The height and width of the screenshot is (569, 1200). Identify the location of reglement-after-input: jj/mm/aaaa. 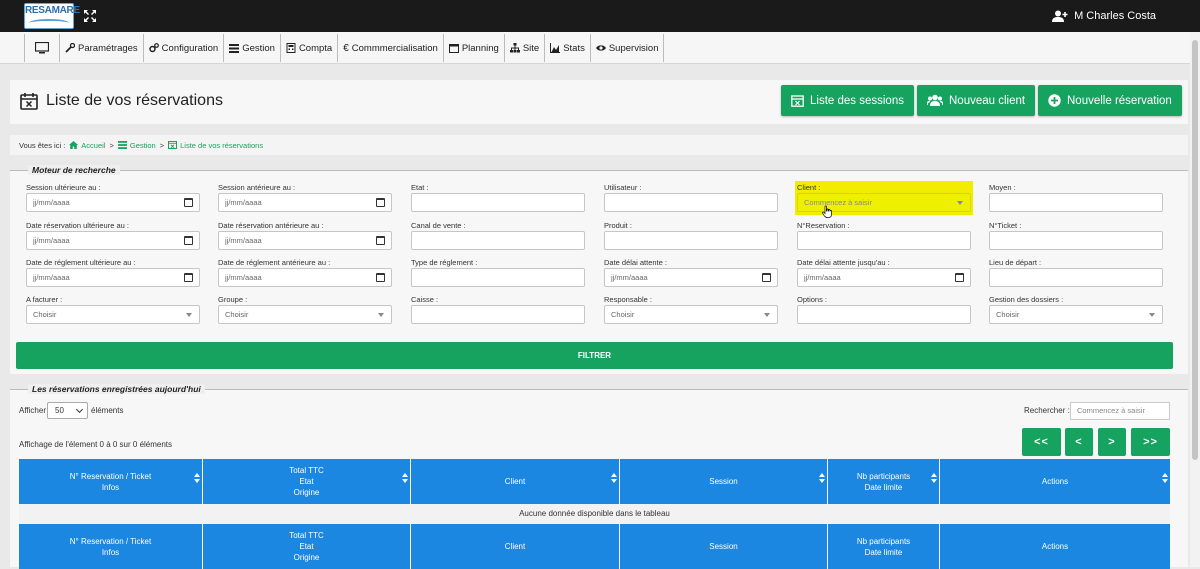
(113, 277).